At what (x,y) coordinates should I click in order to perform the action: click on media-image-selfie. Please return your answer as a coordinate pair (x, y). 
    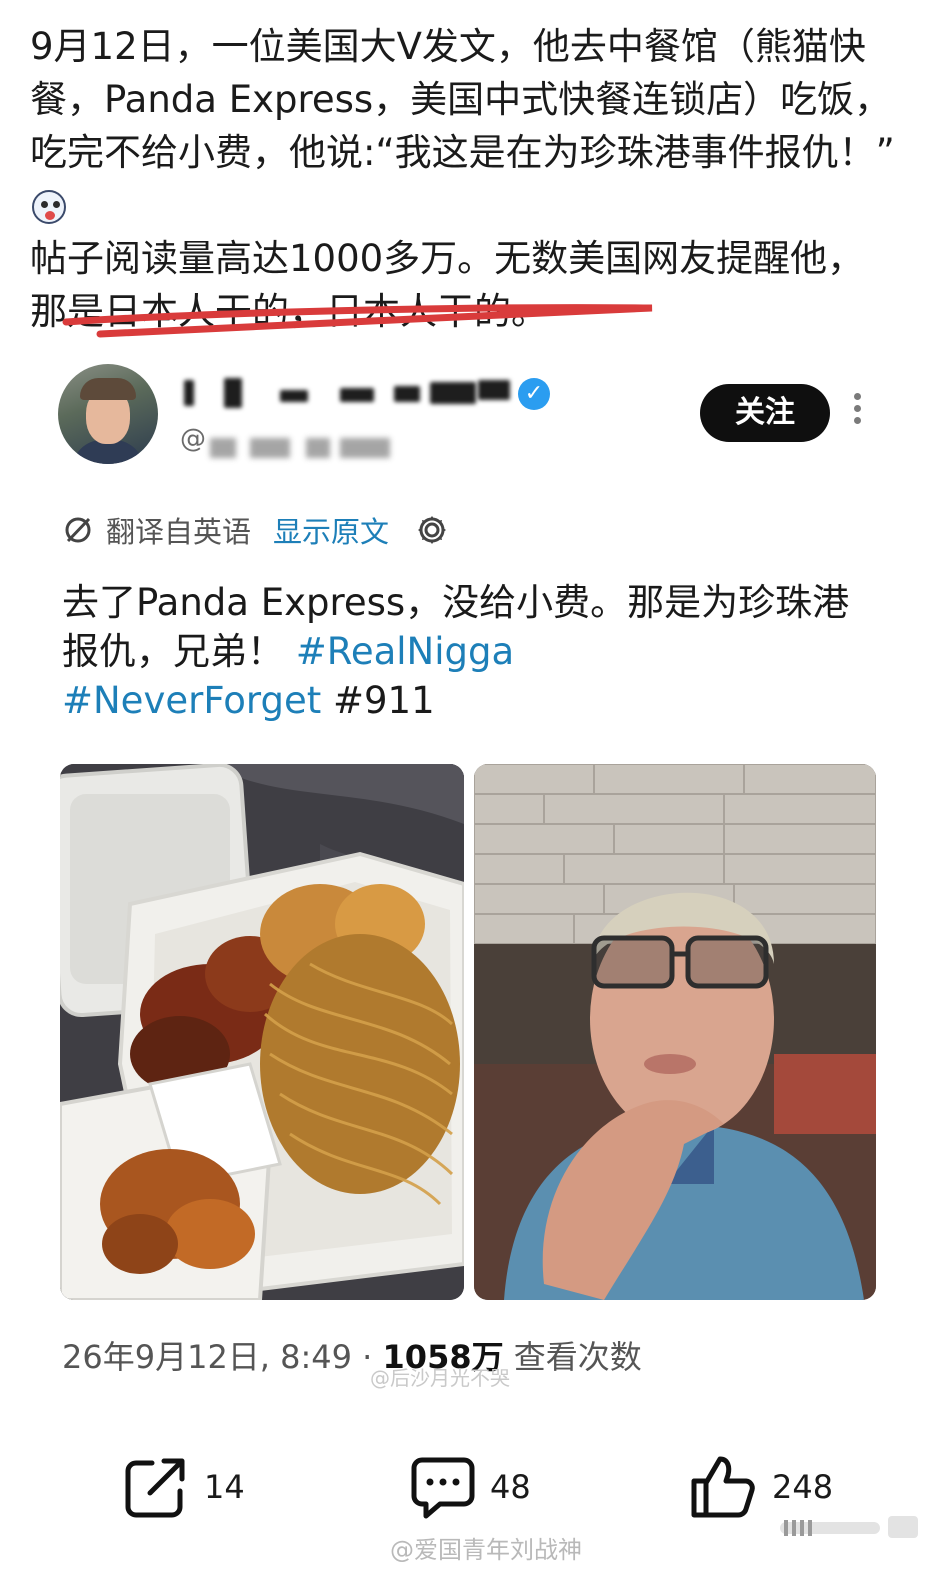
    Looking at the image, I should click on (675, 1032).